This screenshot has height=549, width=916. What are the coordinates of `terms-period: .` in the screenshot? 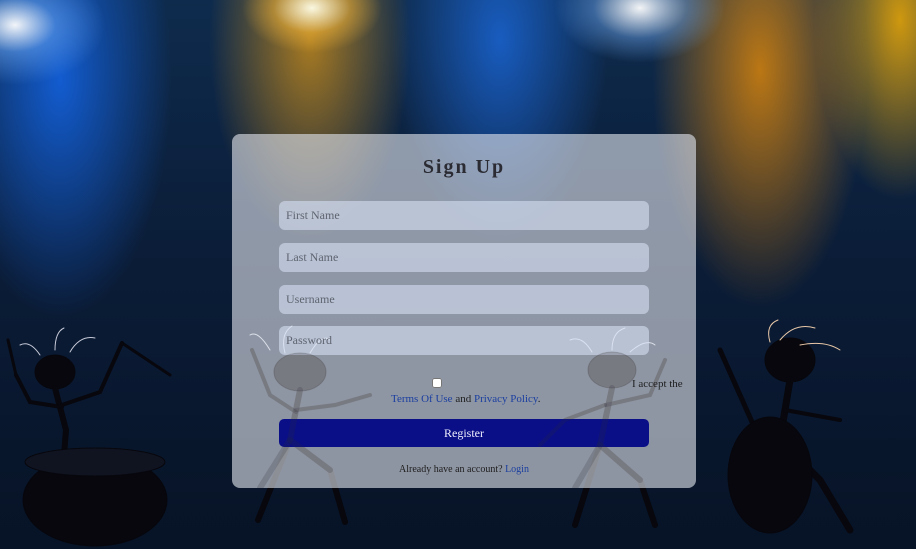 It's located at (539, 399).